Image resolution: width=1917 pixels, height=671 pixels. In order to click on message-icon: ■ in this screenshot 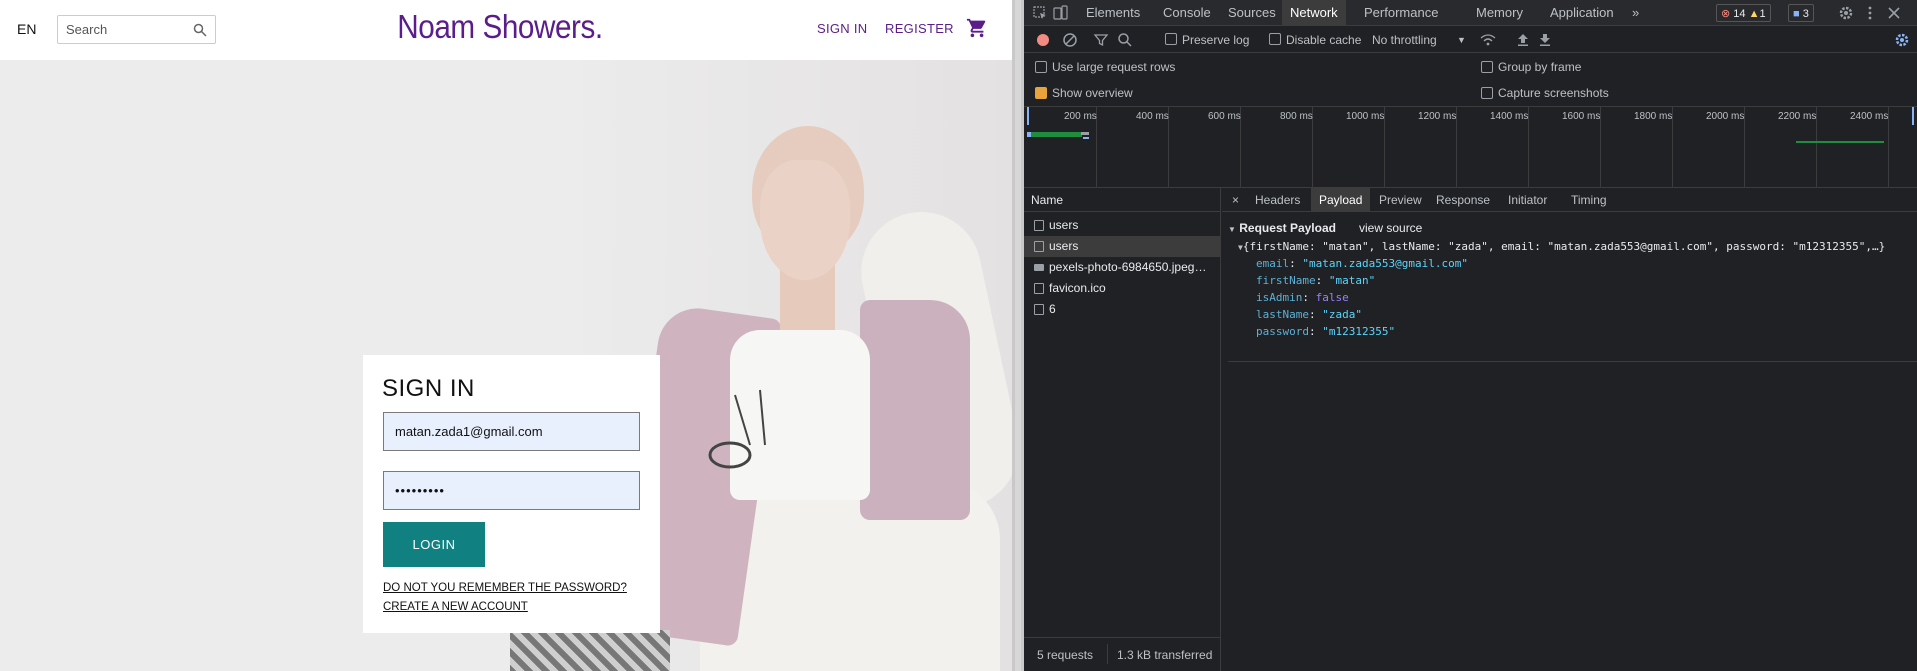, I will do `click(1796, 14)`.